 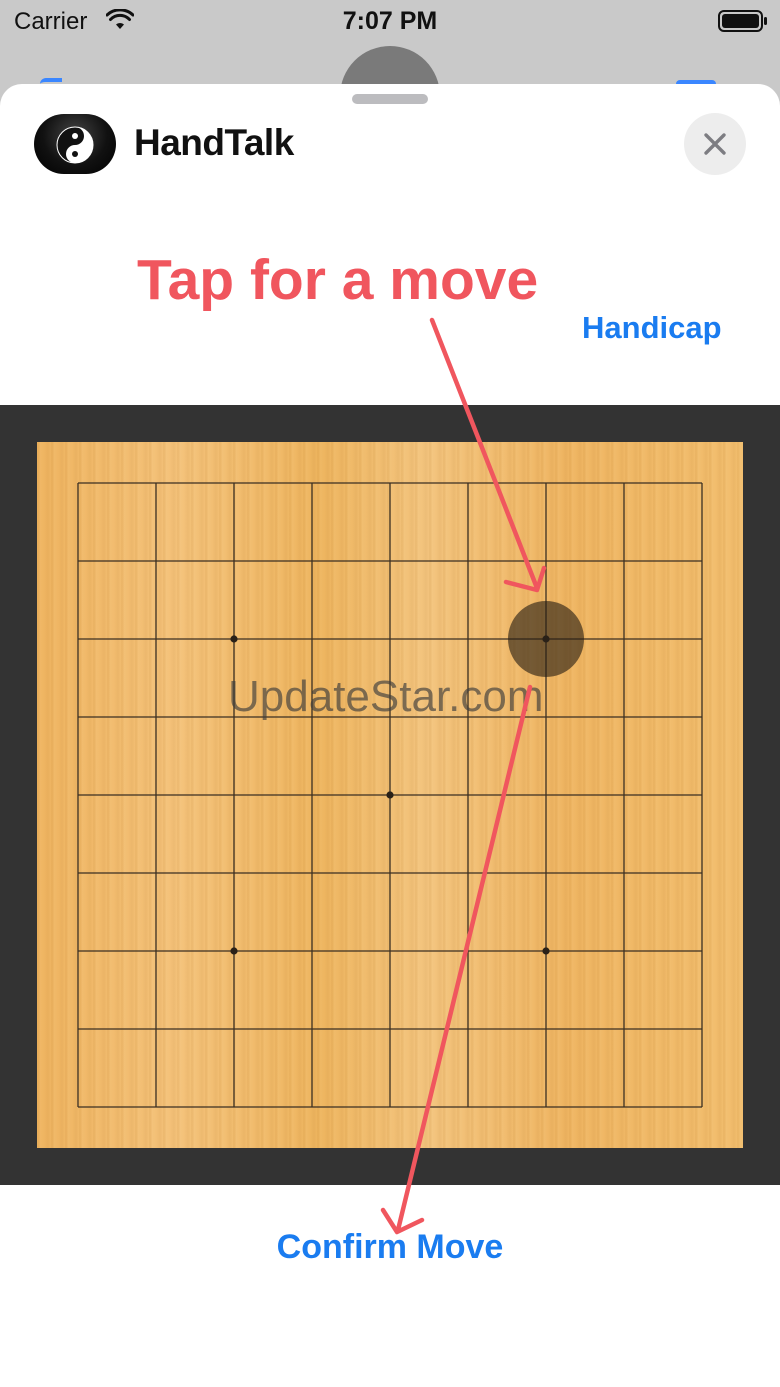 I want to click on yin-yang-icon, so click(x=75, y=144).